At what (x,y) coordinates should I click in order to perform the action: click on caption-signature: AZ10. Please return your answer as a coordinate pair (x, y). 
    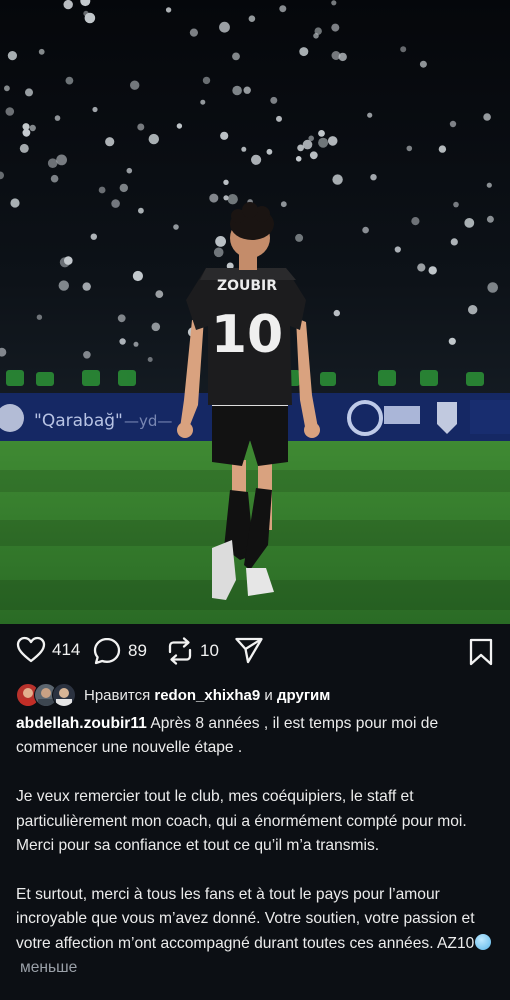
    Looking at the image, I should click on (456, 943).